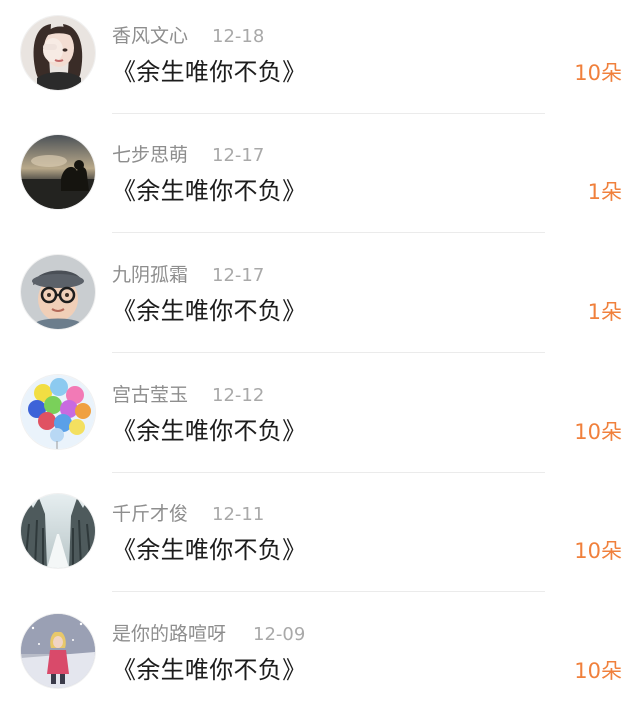 Image resolution: width=640 pixels, height=718 pixels. I want to click on gift-date: 12-11, so click(238, 514).